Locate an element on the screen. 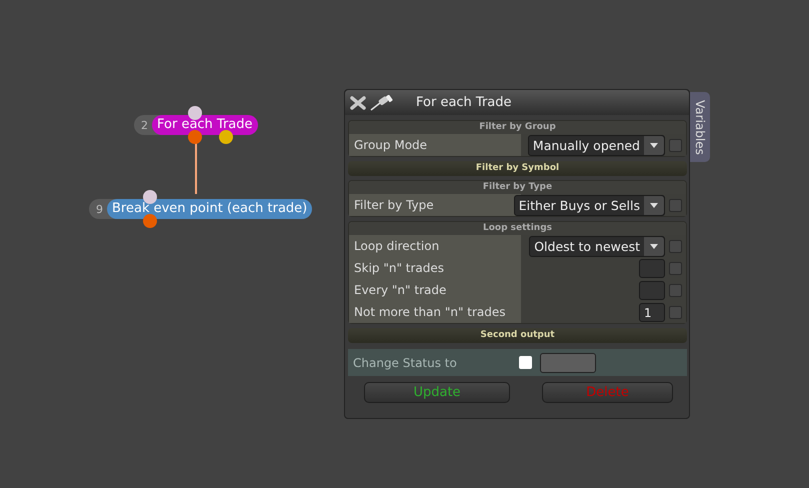 This screenshot has height=488, width=809. field-label: Every "n" trade is located at coordinates (400, 290).